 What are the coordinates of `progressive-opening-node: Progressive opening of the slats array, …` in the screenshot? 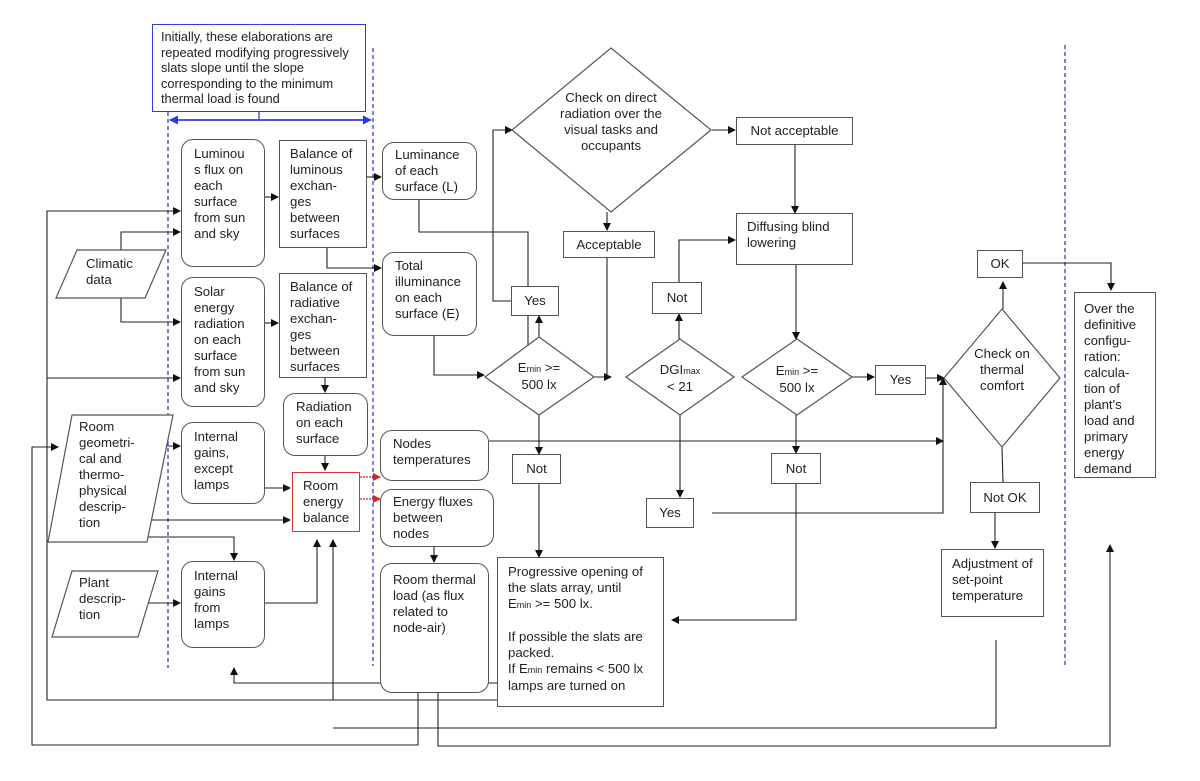 It's located at (580, 632).